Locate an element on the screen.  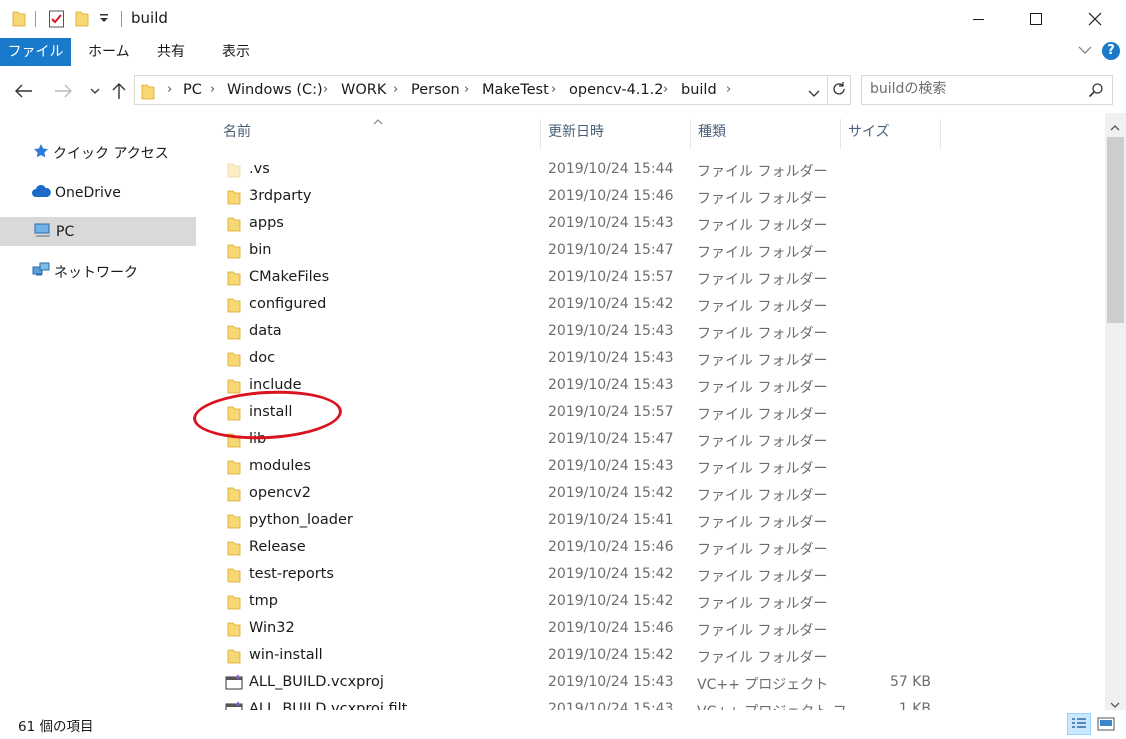
properties-icon is located at coordinates (57, 19).